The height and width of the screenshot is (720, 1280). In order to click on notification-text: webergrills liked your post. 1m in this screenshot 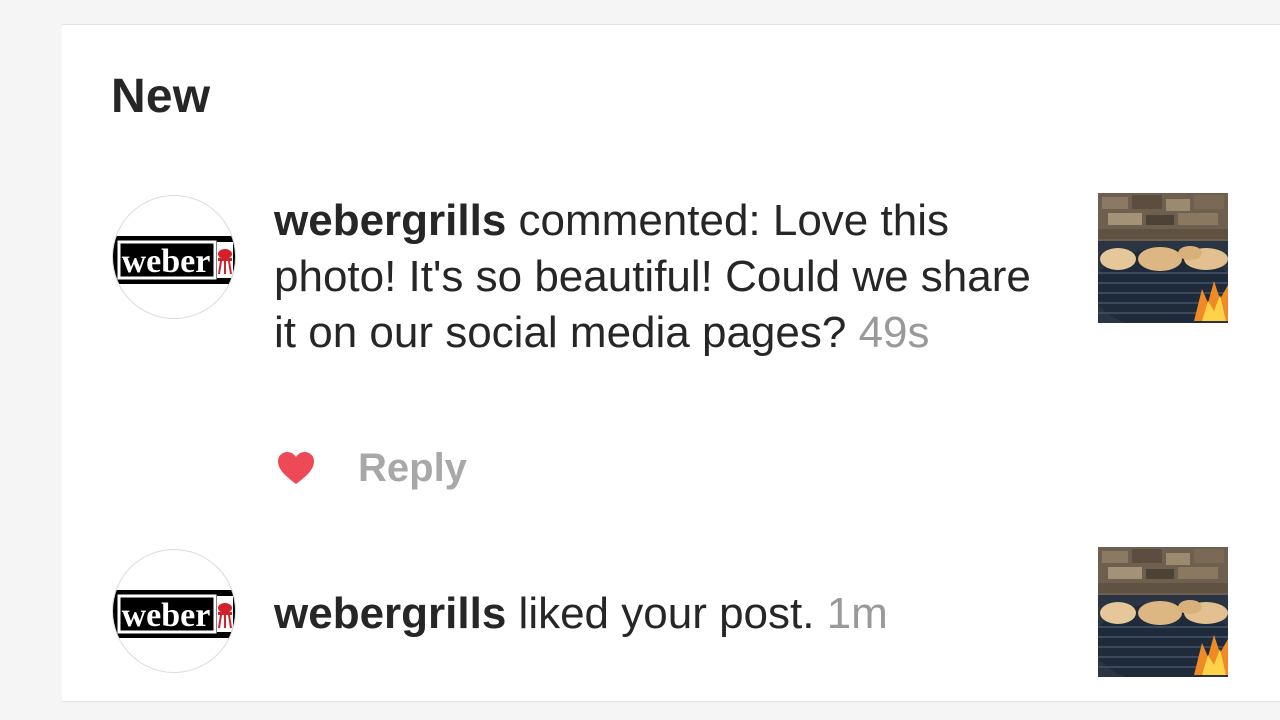, I will do `click(654, 614)`.